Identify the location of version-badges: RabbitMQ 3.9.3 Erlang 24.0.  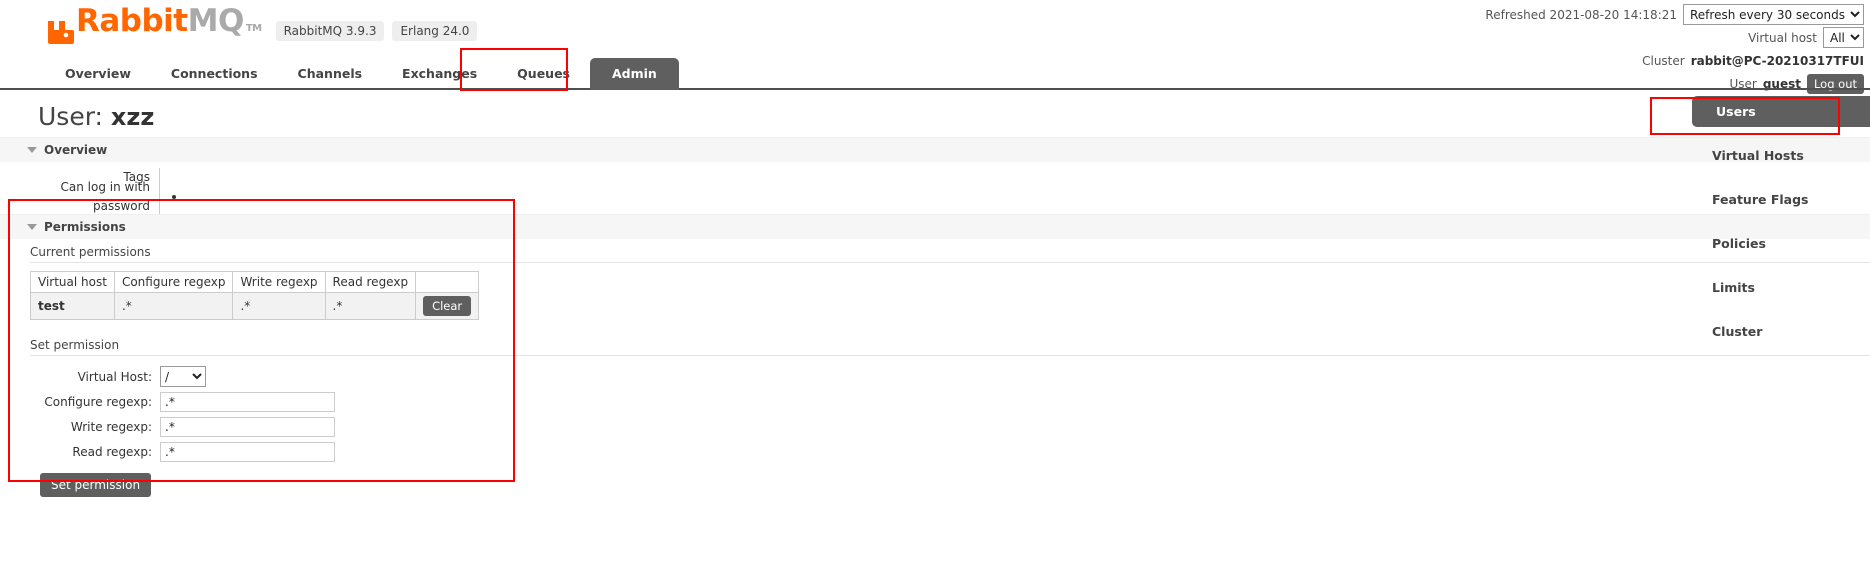
(380, 32).